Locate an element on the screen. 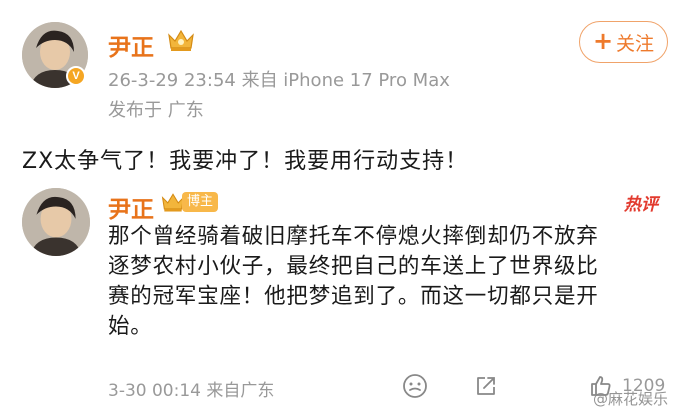 The height and width of the screenshot is (413, 690). post-body: ZX太争气了！我要冲了！我要用行动支持！ is located at coordinates (245, 161).